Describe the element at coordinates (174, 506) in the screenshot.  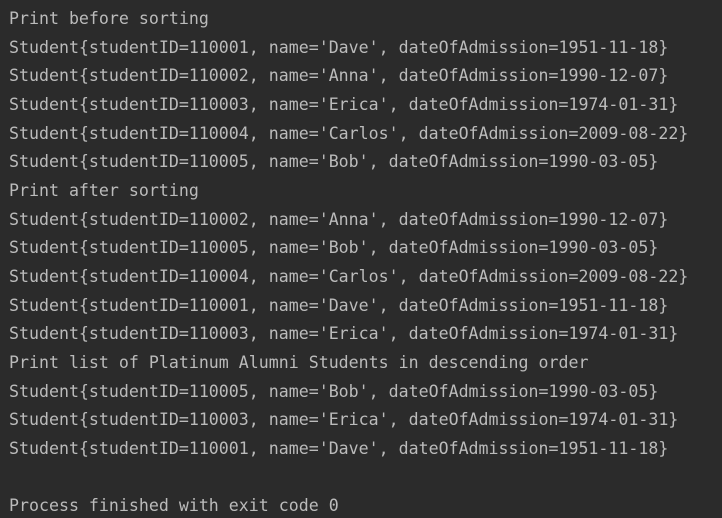
I see `process-exit-message: Process finished with exit code 0` at that location.